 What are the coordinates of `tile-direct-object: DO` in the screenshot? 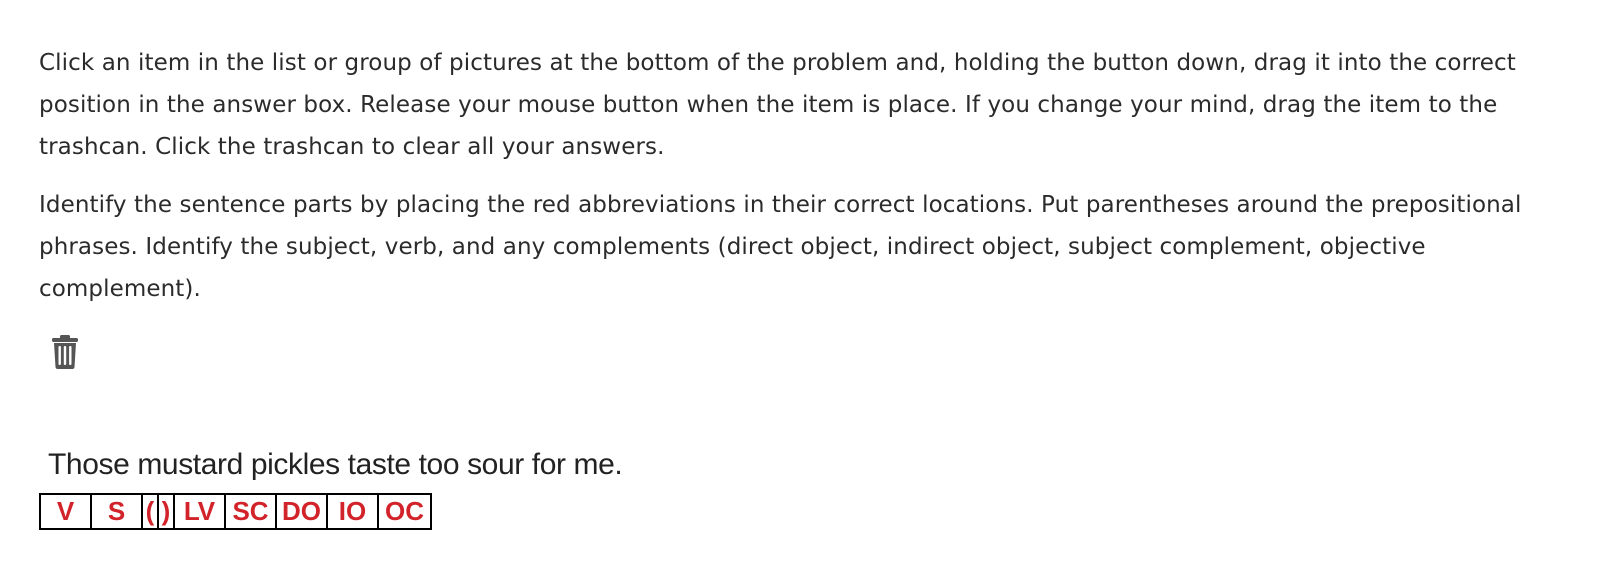 It's located at (302, 511).